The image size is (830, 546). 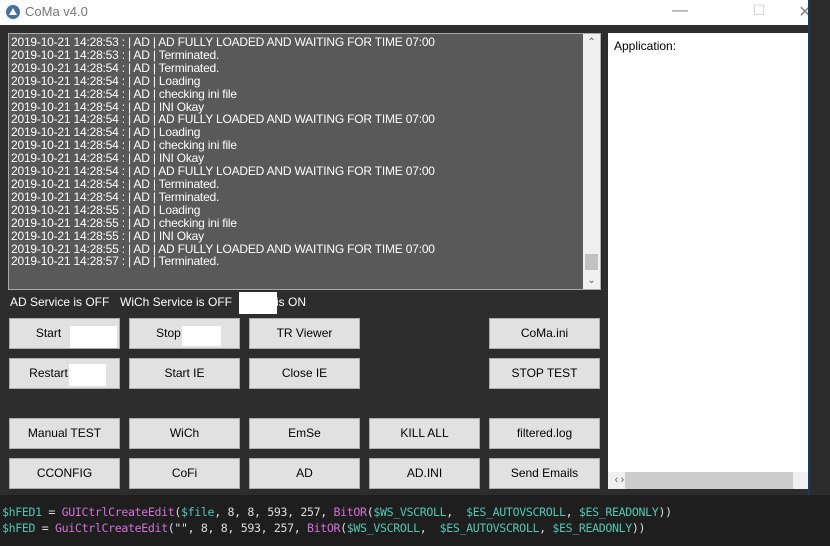 What do you see at coordinates (819, 247) in the screenshot?
I see `background-window-edge` at bounding box center [819, 247].